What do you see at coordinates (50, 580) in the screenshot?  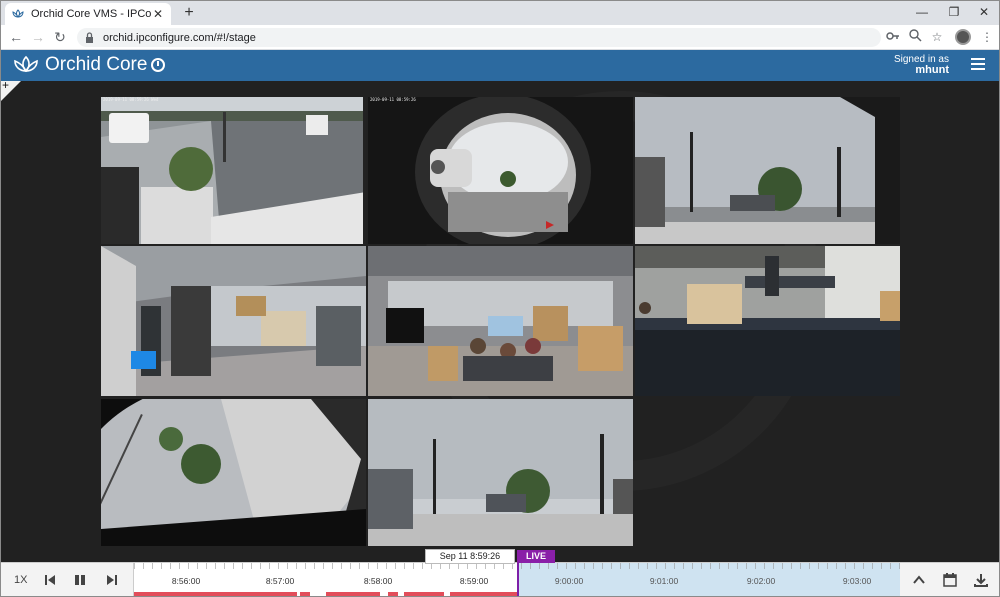 I see `skip-back-icon` at bounding box center [50, 580].